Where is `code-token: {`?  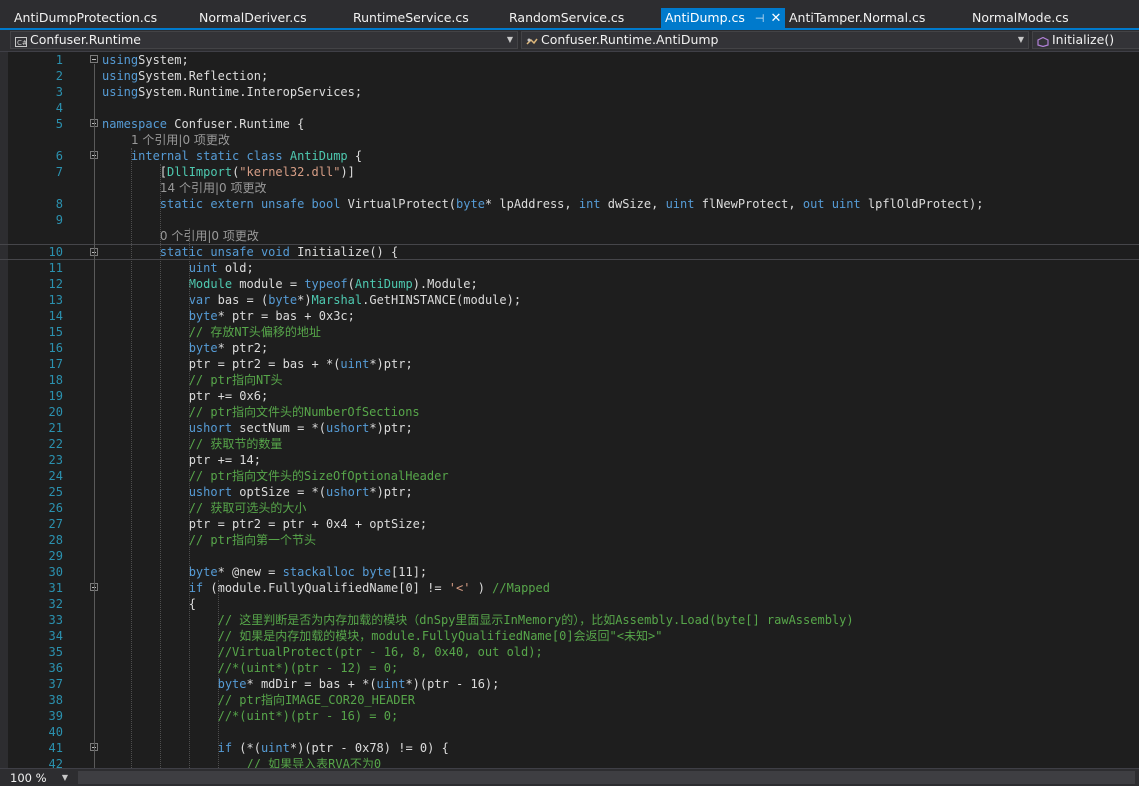
code-token: { is located at coordinates (149, 604).